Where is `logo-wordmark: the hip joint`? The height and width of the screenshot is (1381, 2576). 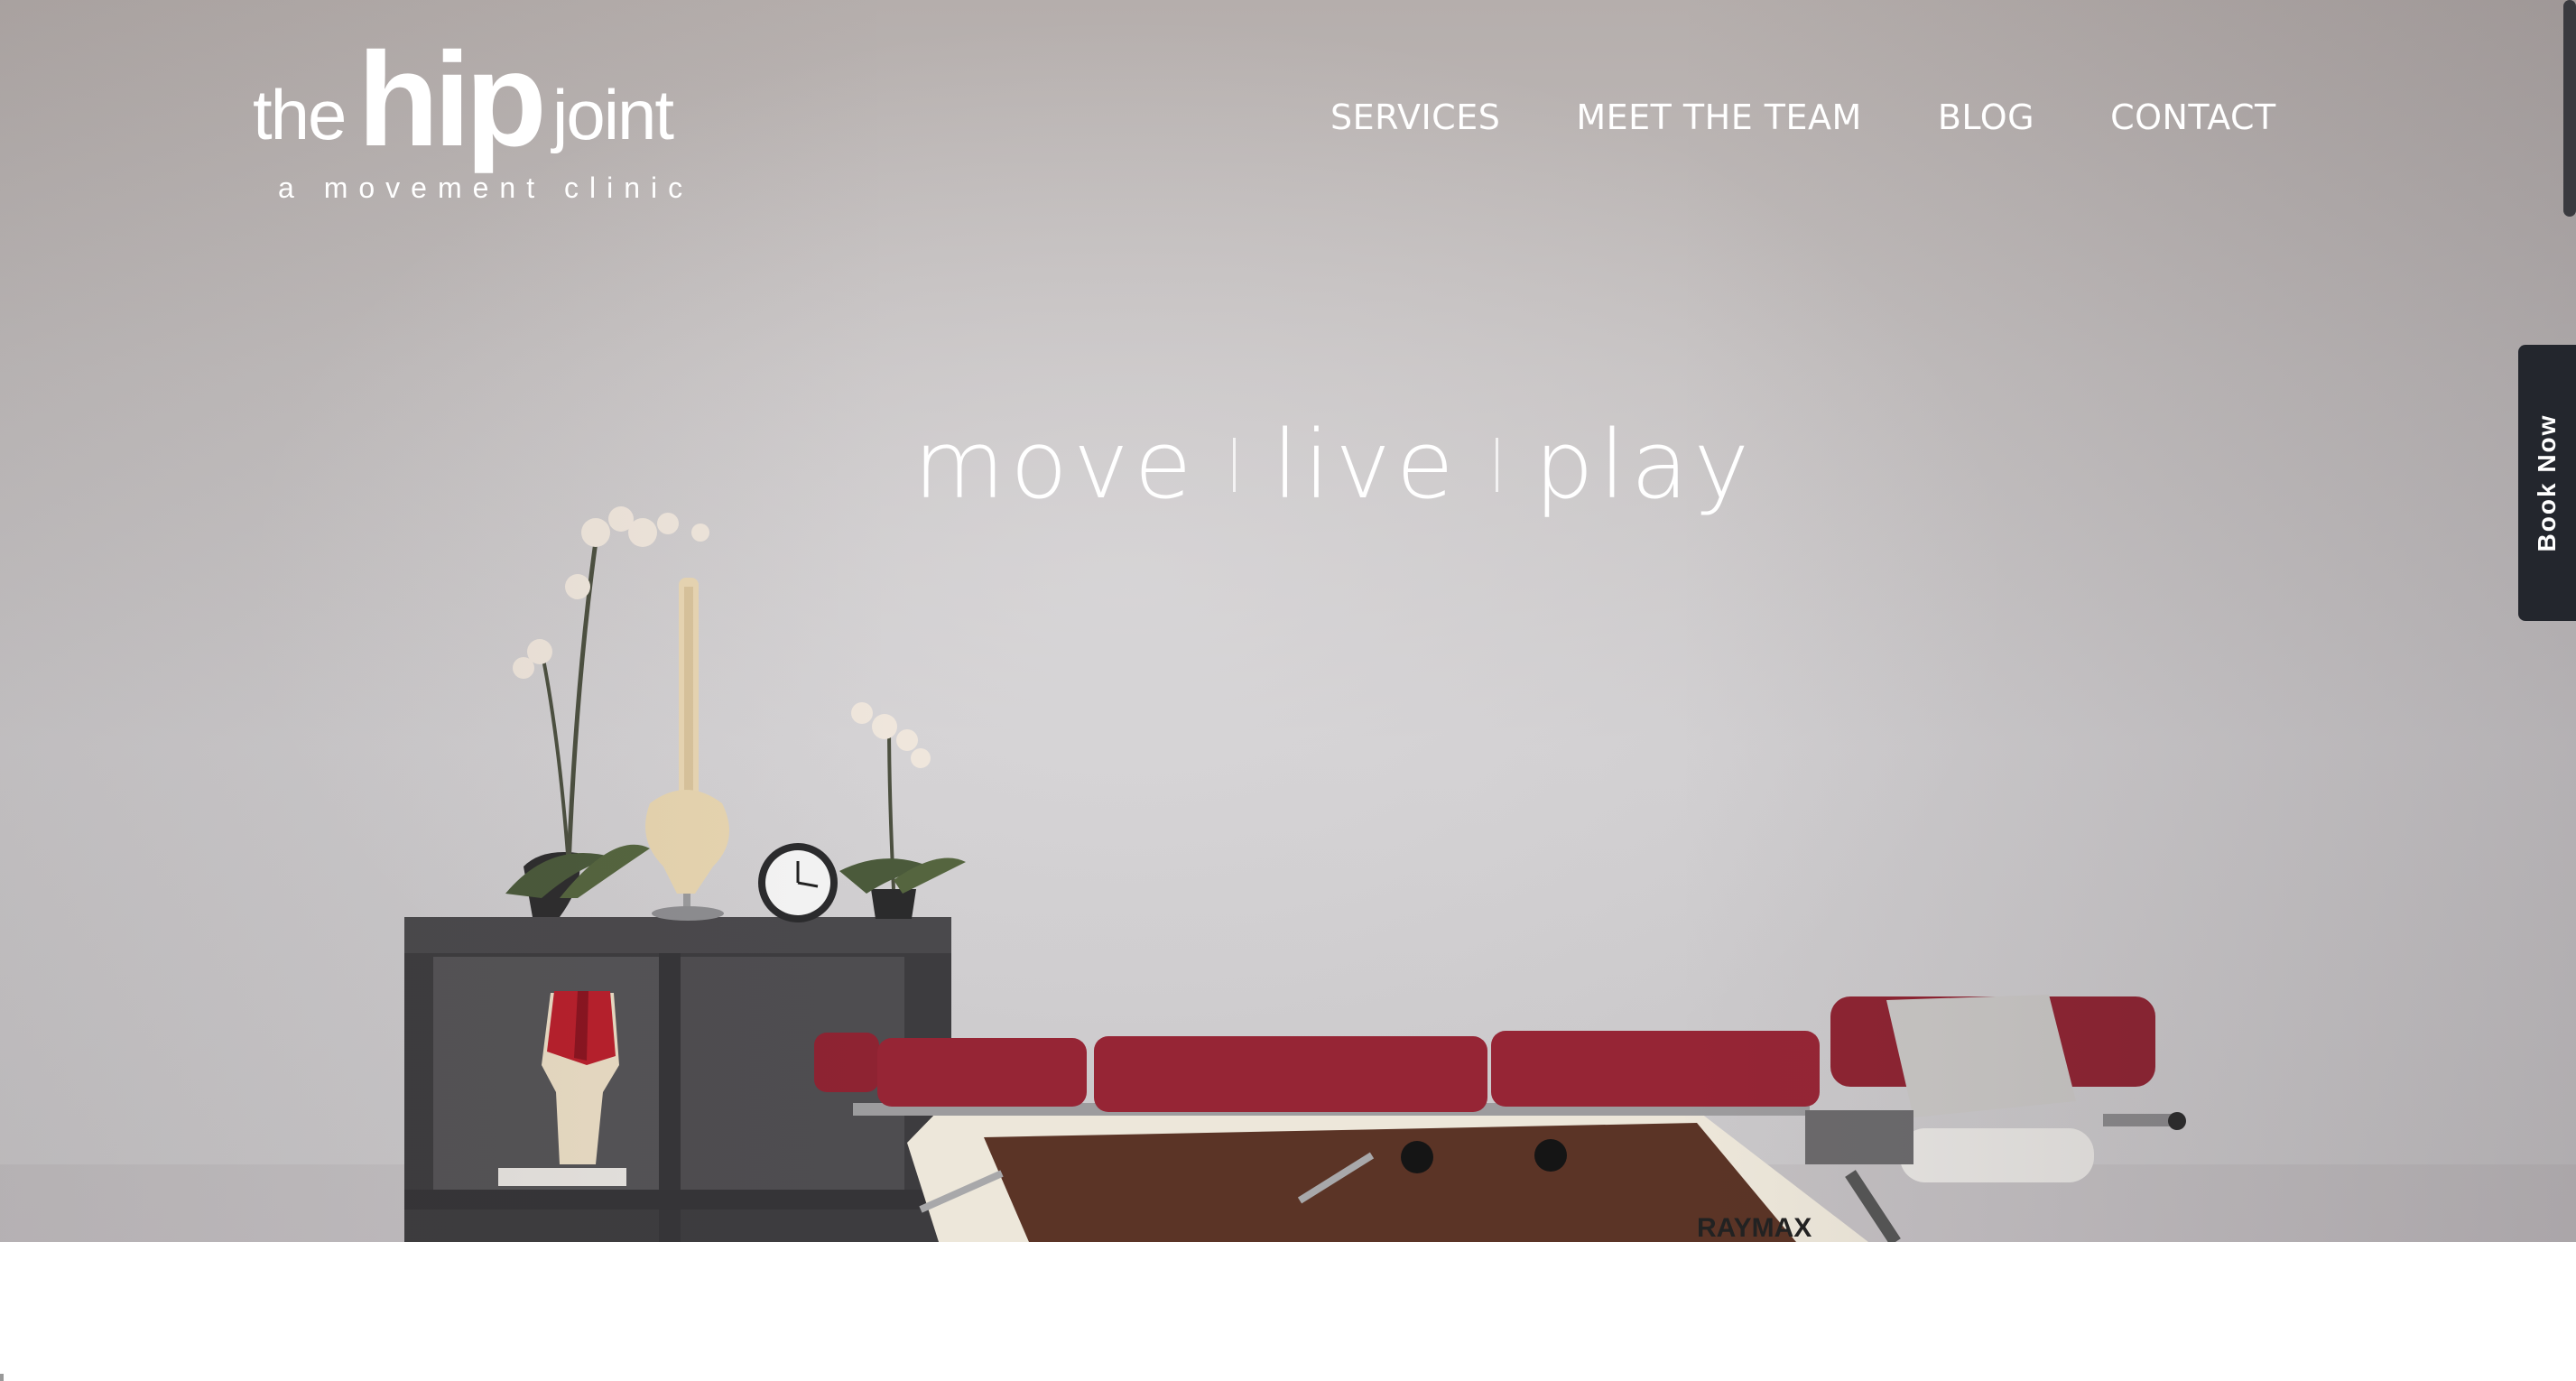
logo-wordmark: the hip joint is located at coordinates (463, 99).